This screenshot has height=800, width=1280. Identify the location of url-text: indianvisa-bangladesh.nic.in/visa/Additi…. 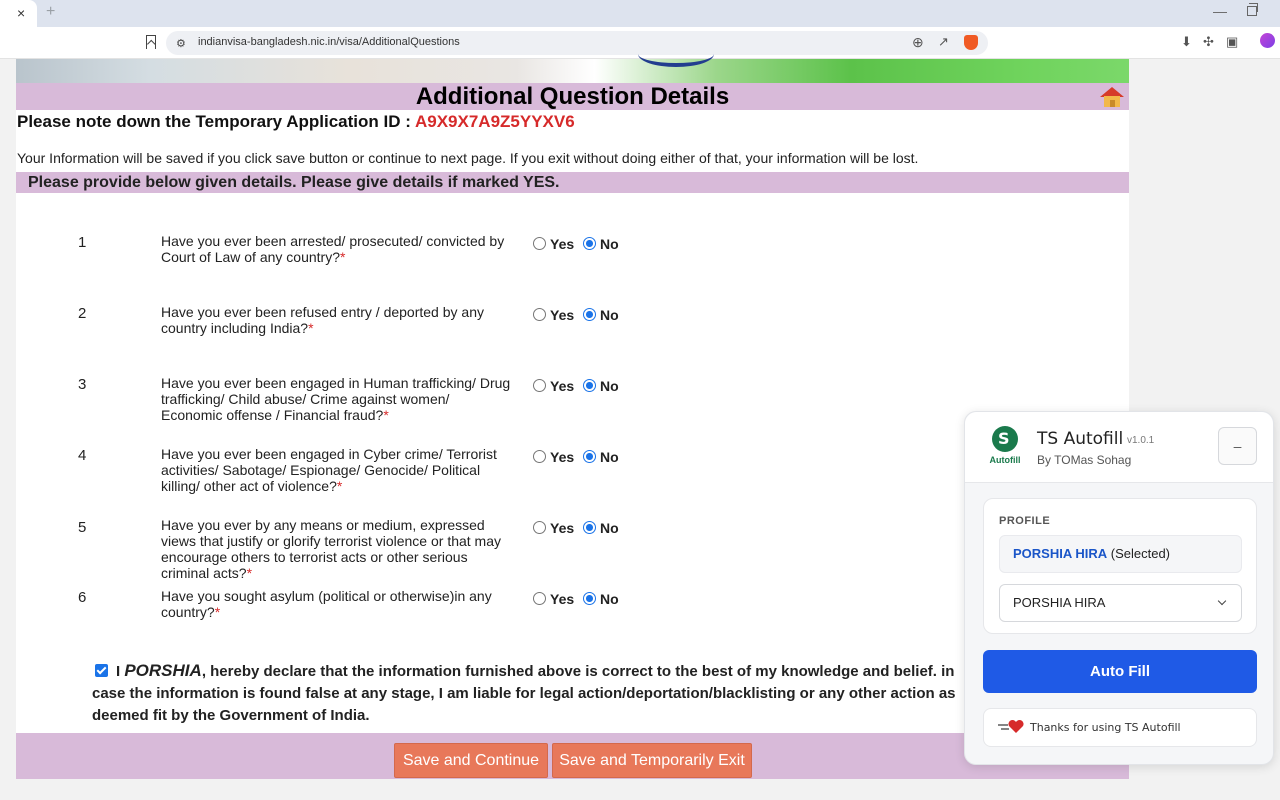
(329, 42).